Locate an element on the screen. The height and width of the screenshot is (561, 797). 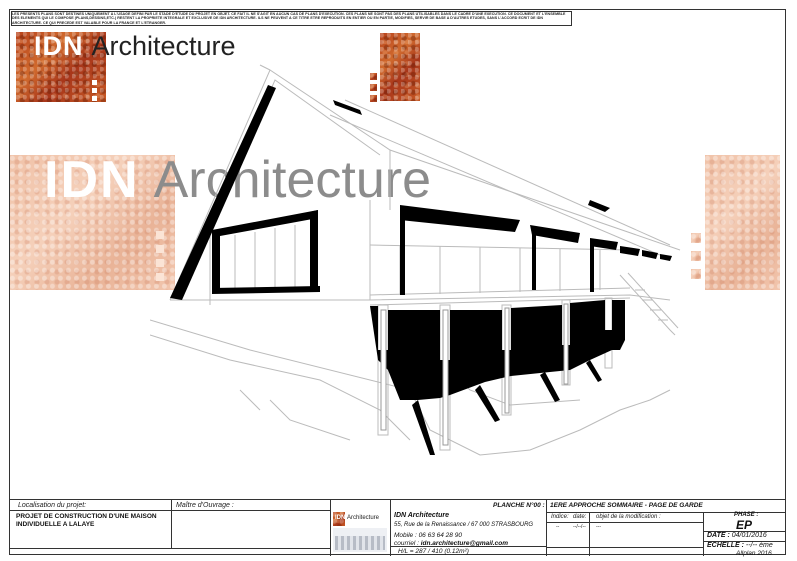
phase-value: EP is located at coordinates (744, 525).